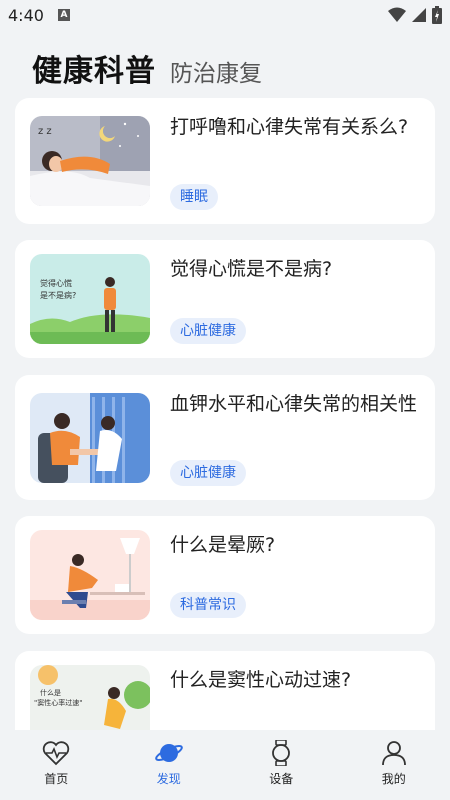 Image resolution: width=450 pixels, height=800 pixels. What do you see at coordinates (90, 161) in the screenshot?
I see `article-thumbnail-sleep: z z` at bounding box center [90, 161].